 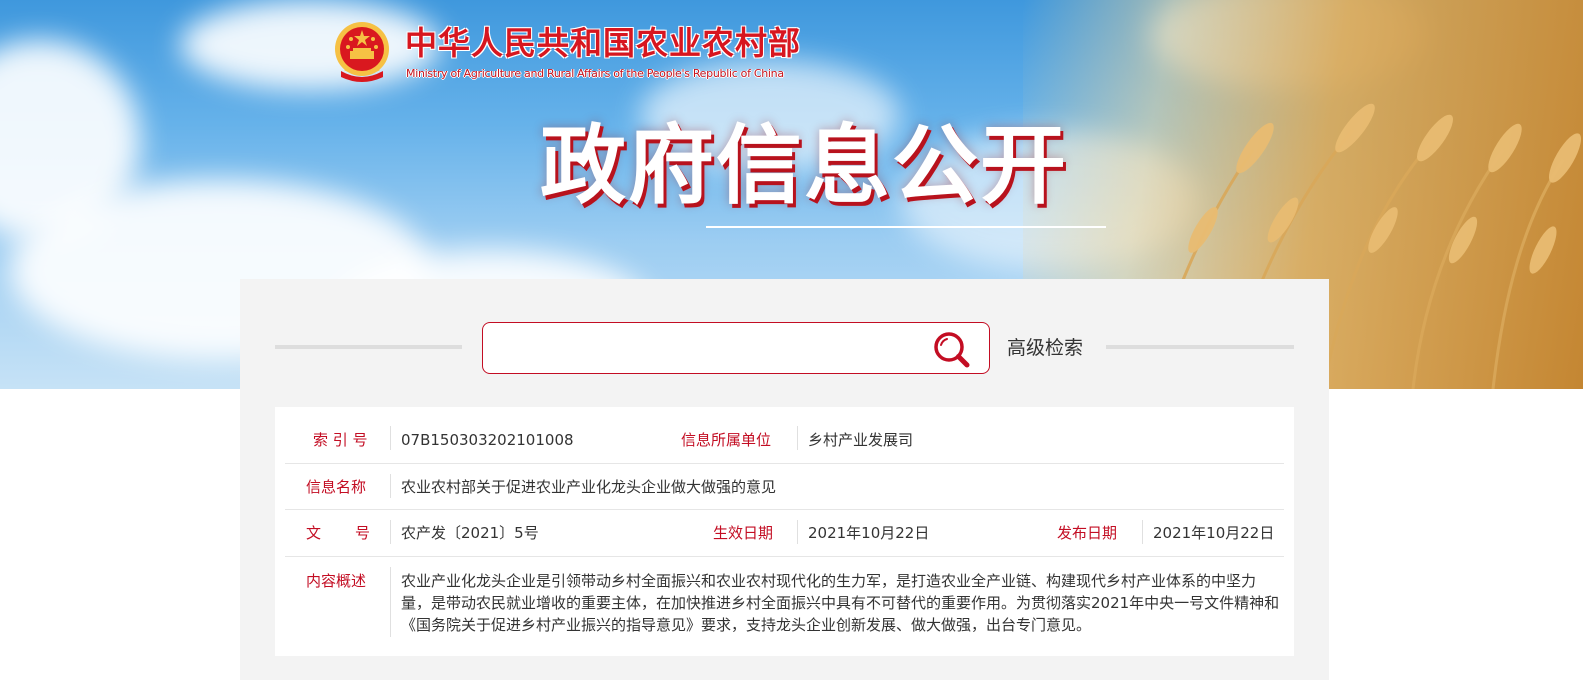 I want to click on search-input, so click(x=707, y=348).